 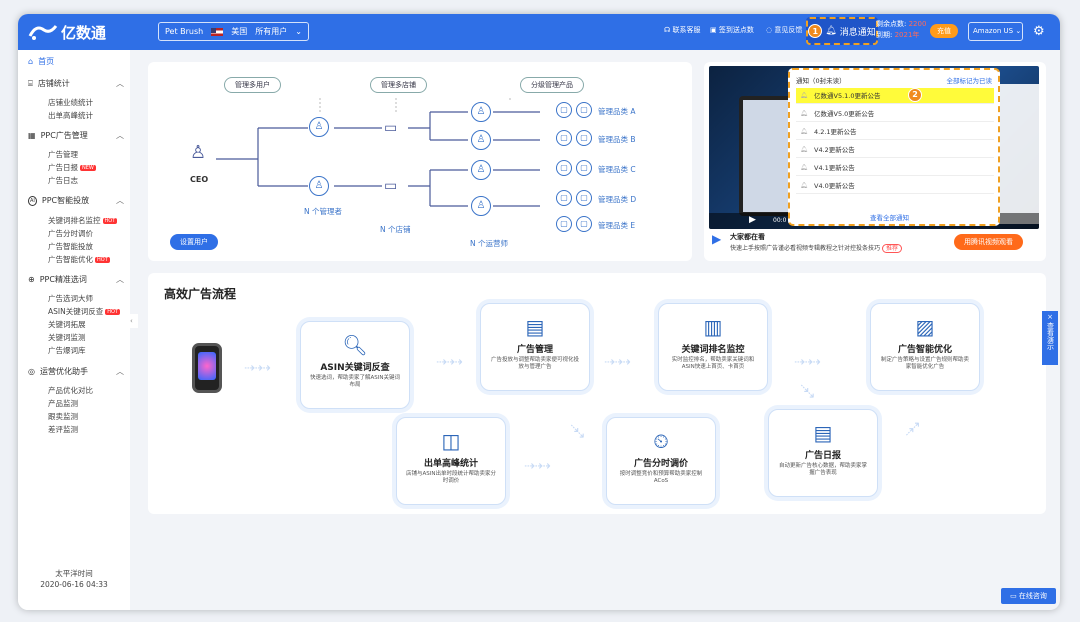 What do you see at coordinates (451, 441) in the screenshot?
I see `line-chart-icon: ◫` at bounding box center [451, 441].